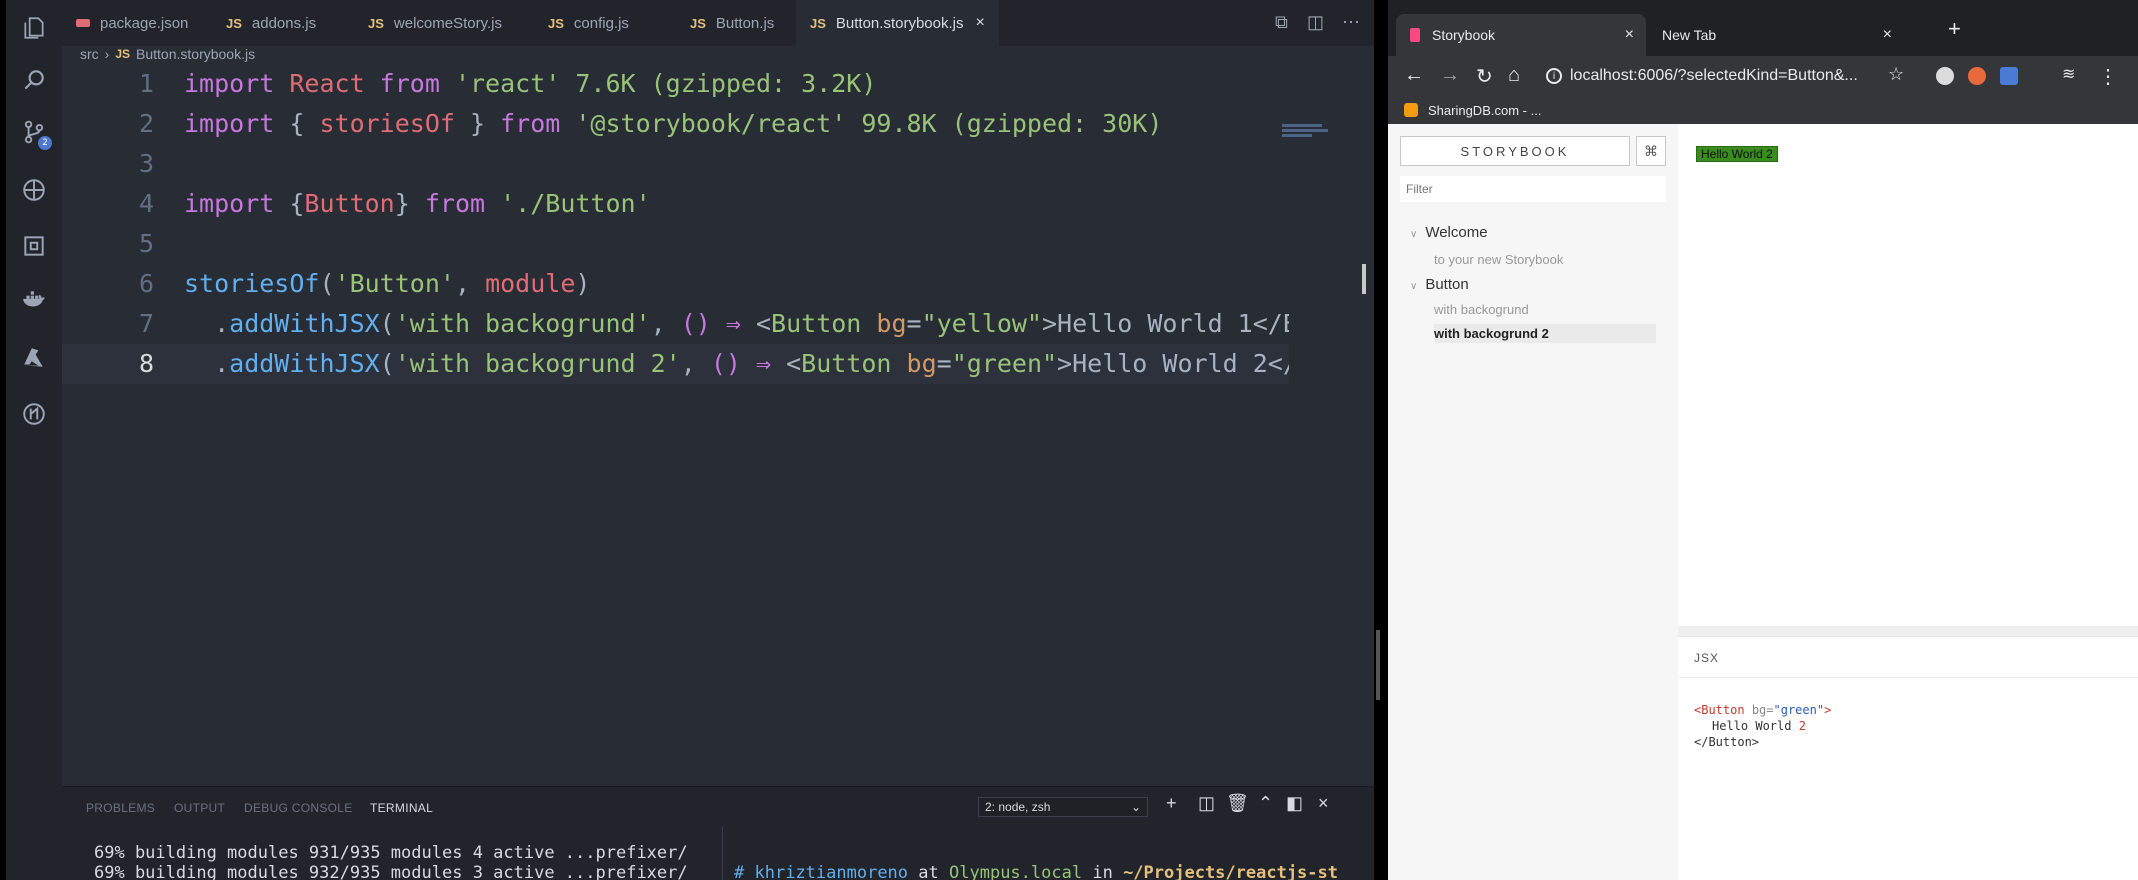  Describe the element at coordinates (387, 284) in the screenshot. I see `code-text: storiesOf('Button', module)` at that location.